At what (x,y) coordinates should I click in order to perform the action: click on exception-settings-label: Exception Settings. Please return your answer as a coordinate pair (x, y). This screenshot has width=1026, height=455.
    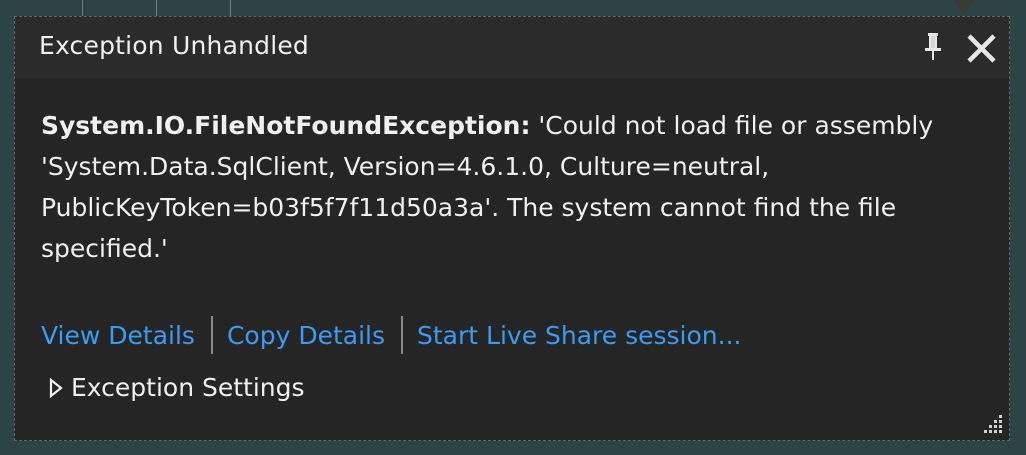
    Looking at the image, I should click on (188, 387).